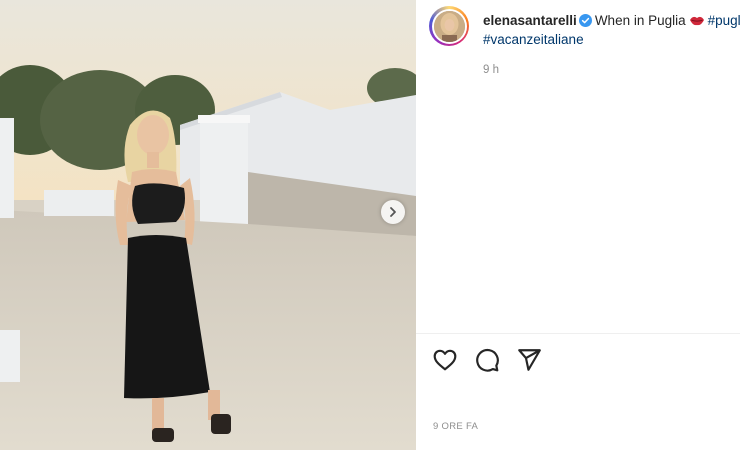 The height and width of the screenshot is (450, 740). What do you see at coordinates (585, 20) in the screenshot?
I see `verified-badge-icon` at bounding box center [585, 20].